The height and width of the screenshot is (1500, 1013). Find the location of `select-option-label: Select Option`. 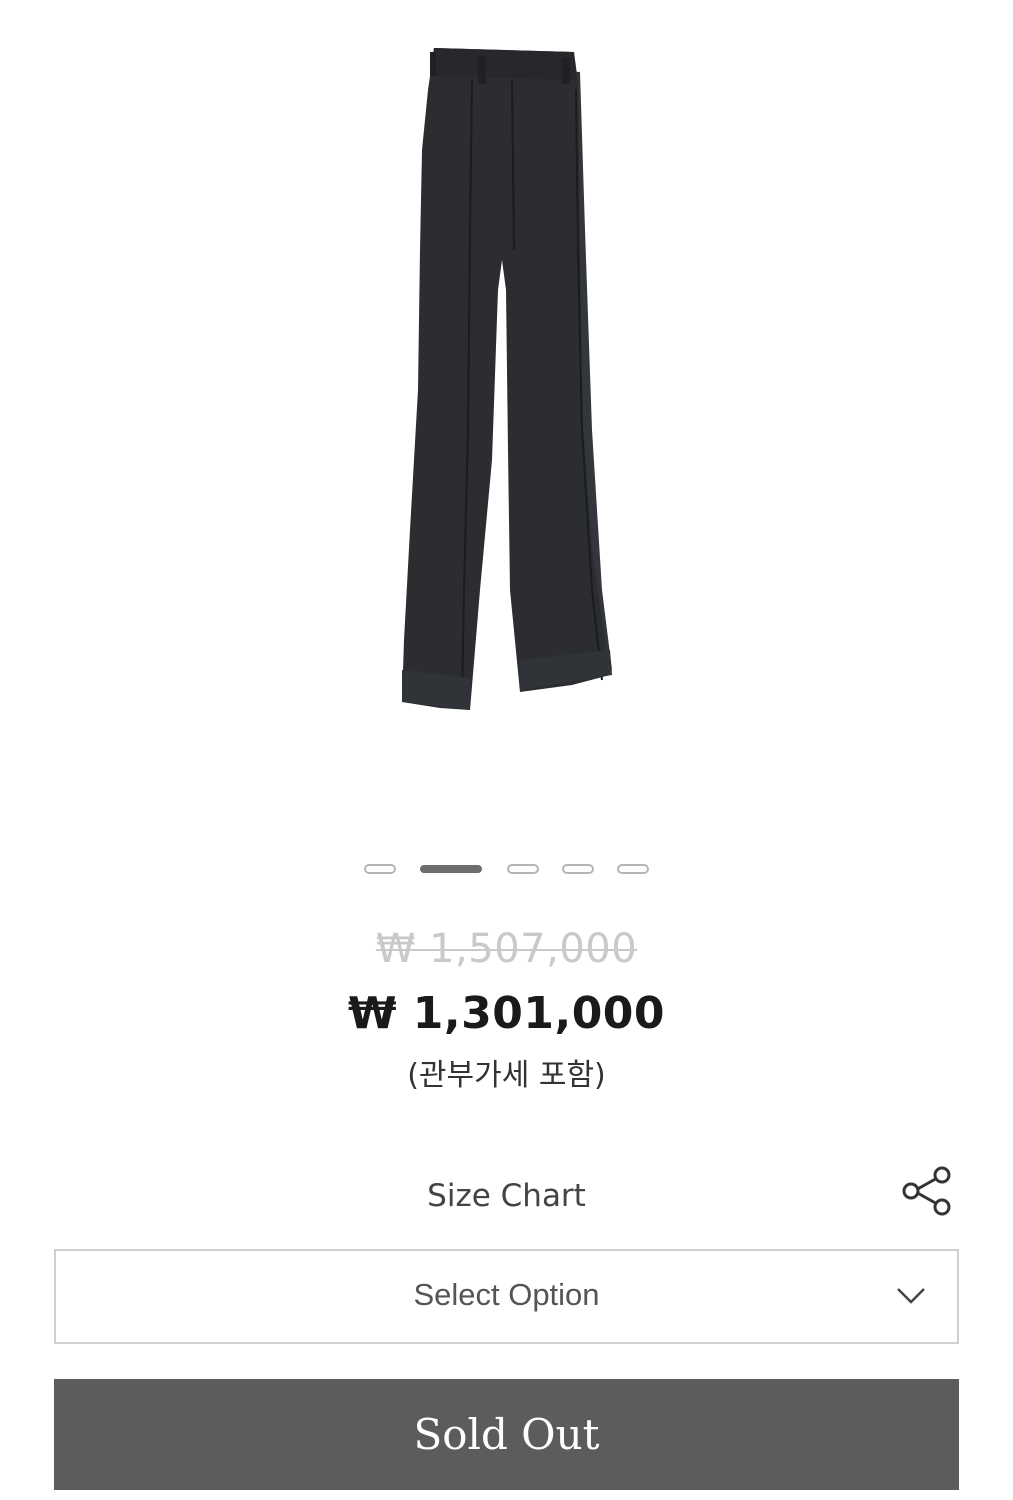

select-option-label: Select Option is located at coordinates (506, 1294).